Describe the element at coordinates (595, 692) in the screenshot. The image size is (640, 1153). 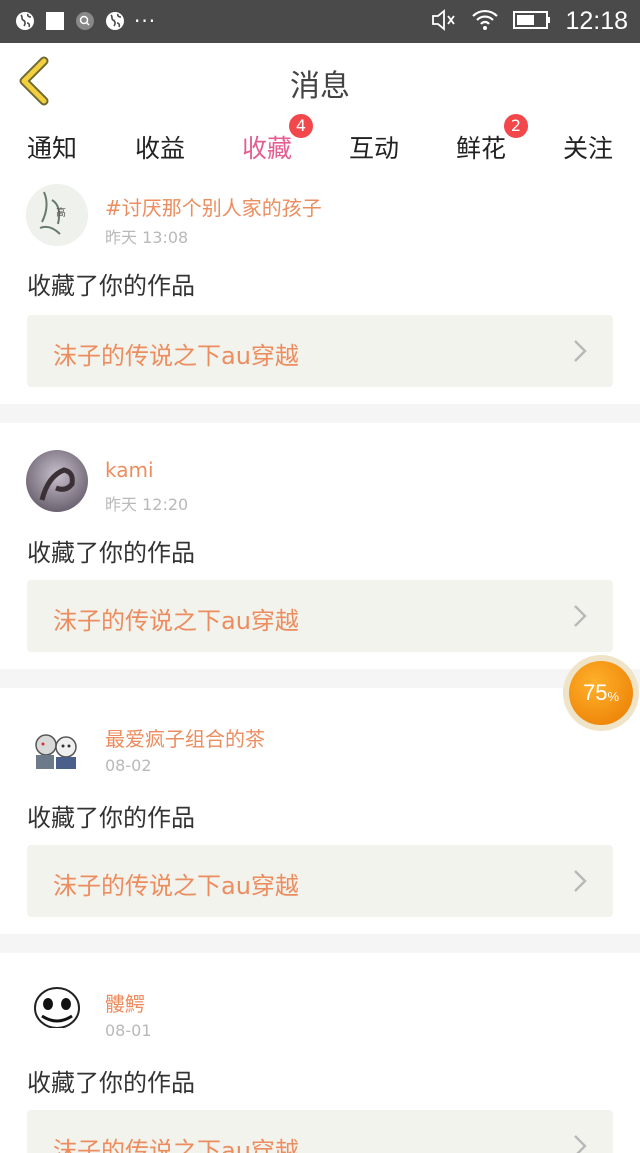
I see `progress-value: 75` at that location.